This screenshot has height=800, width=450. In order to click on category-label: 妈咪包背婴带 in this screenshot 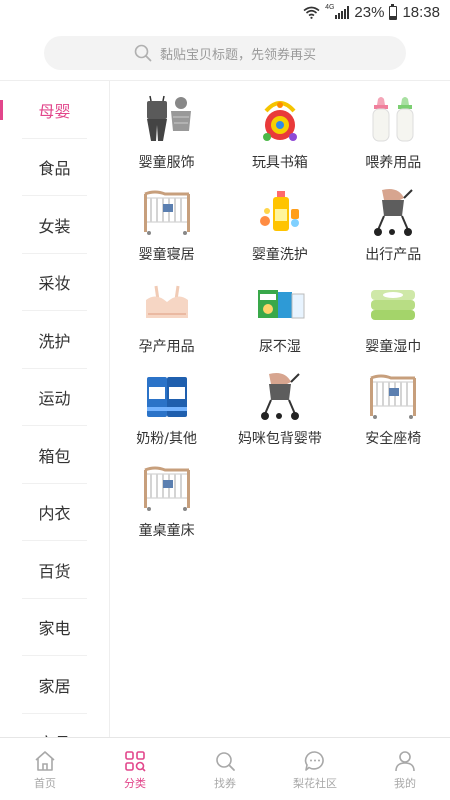, I will do `click(279, 439)`.